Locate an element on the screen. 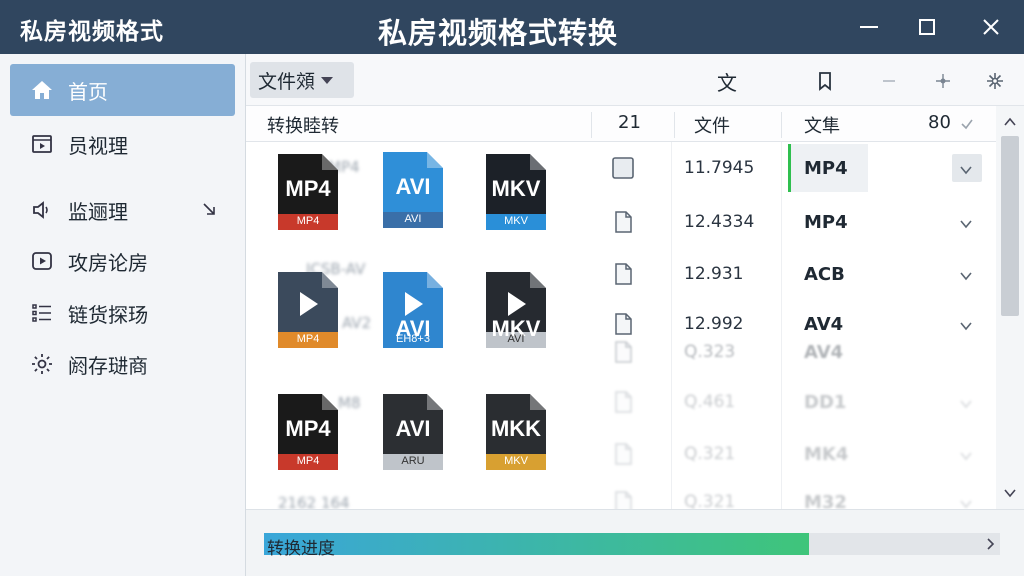 The image size is (1024, 576). play-icon is located at coordinates (42, 261).